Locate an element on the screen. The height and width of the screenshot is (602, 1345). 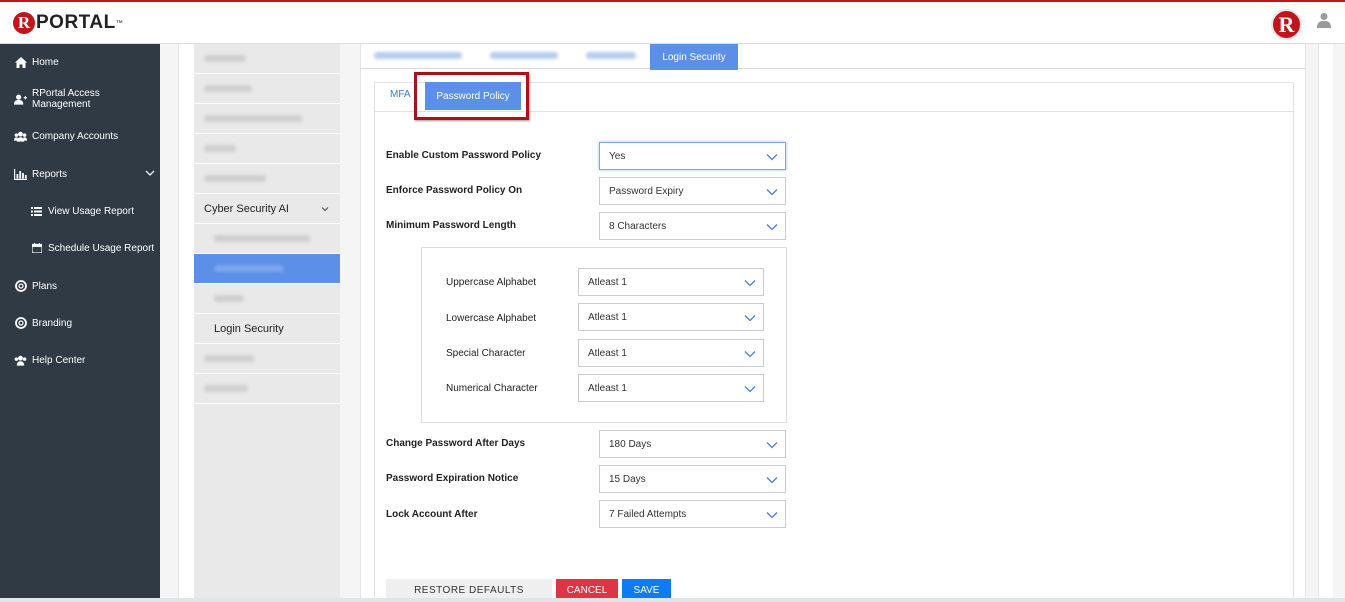
expiration-notice-label: Password Expiration Notice is located at coordinates (452, 478).